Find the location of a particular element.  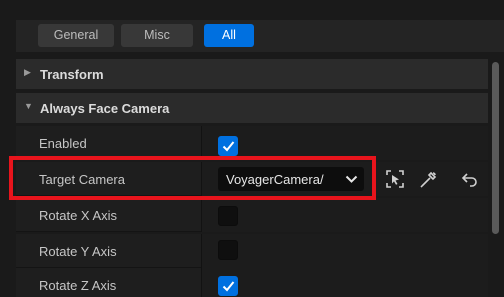

tab-all: All is located at coordinates (229, 35).